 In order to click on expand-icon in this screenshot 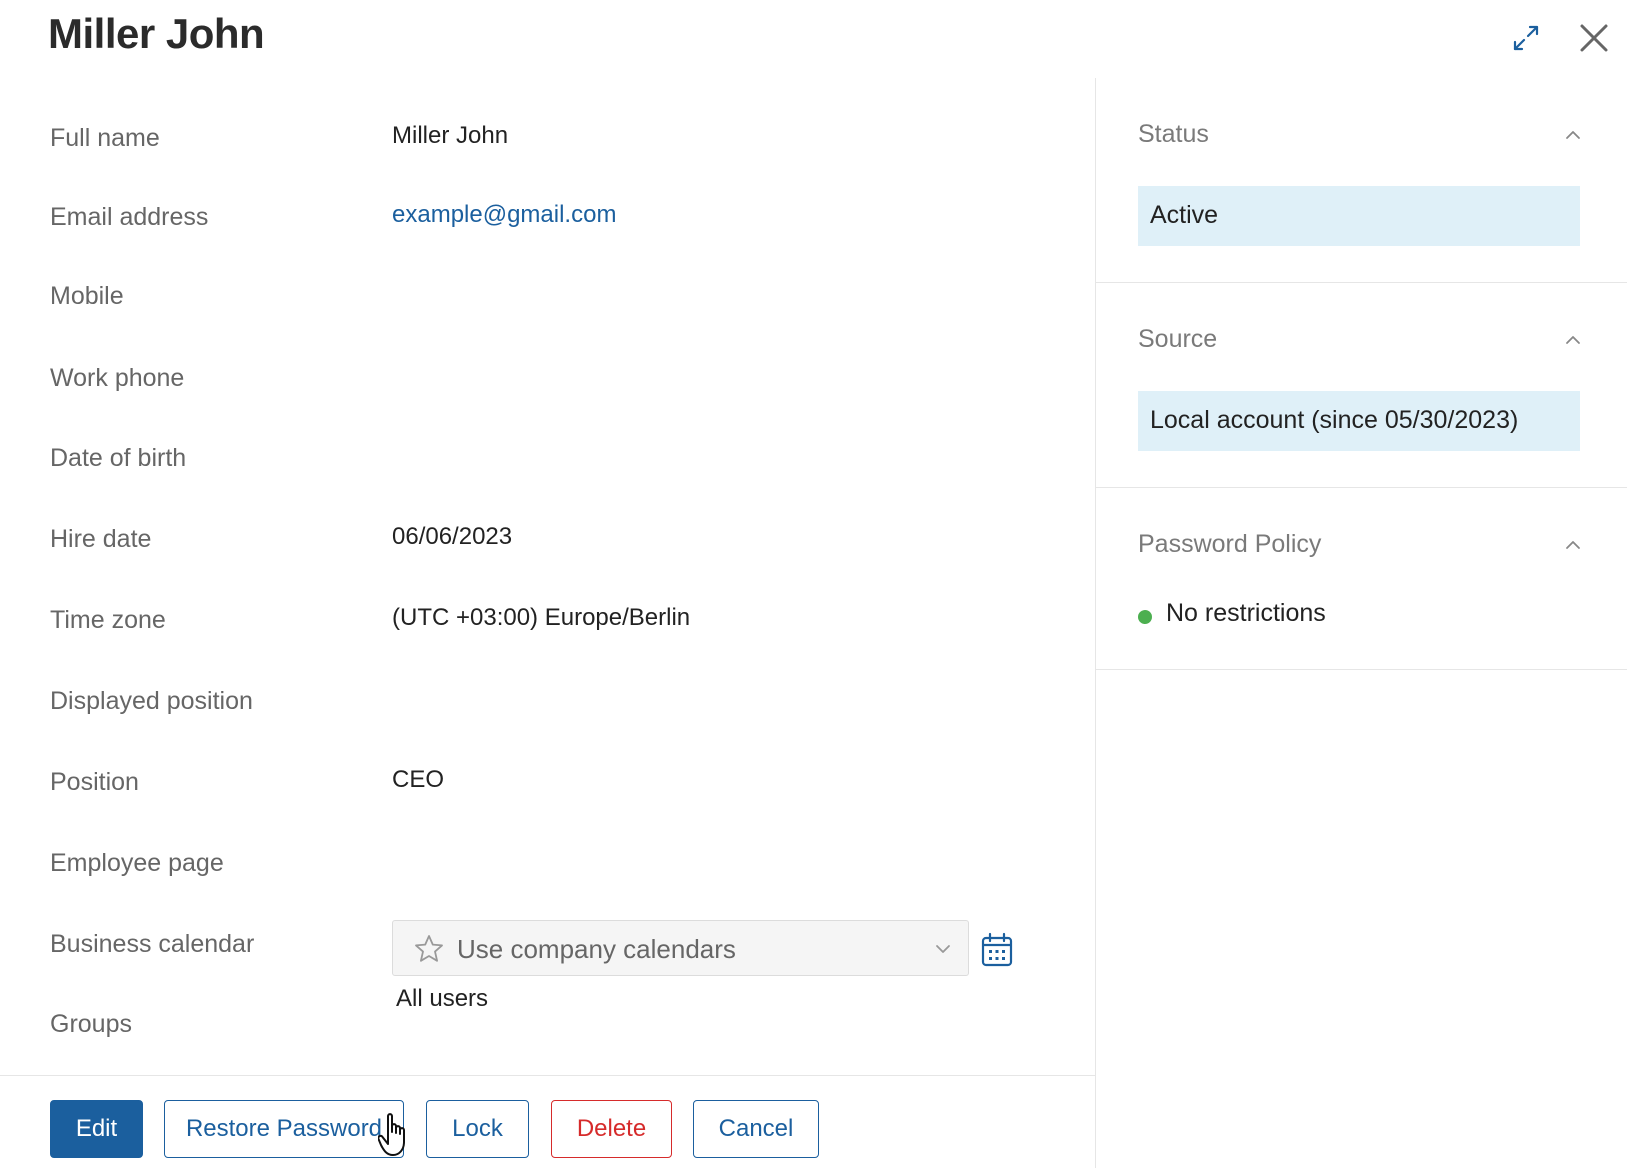, I will do `click(1526, 38)`.